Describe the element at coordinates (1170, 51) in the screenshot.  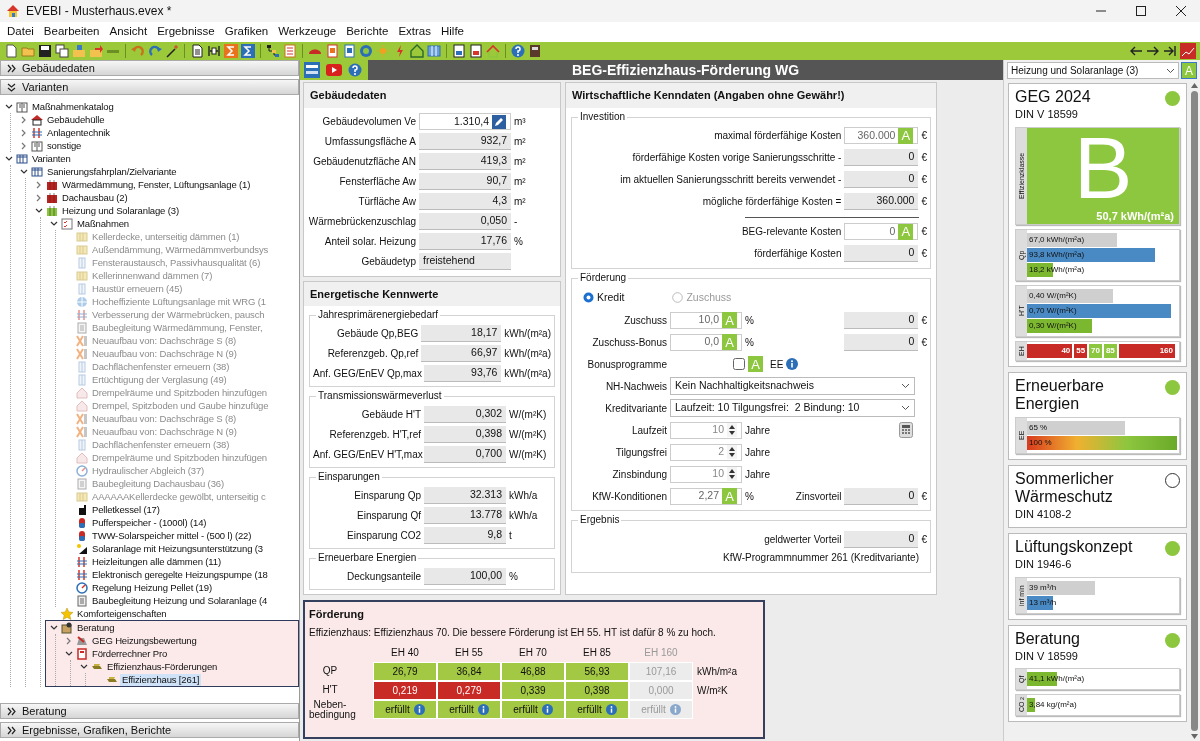
I see `arrow-to-line-icon` at that location.